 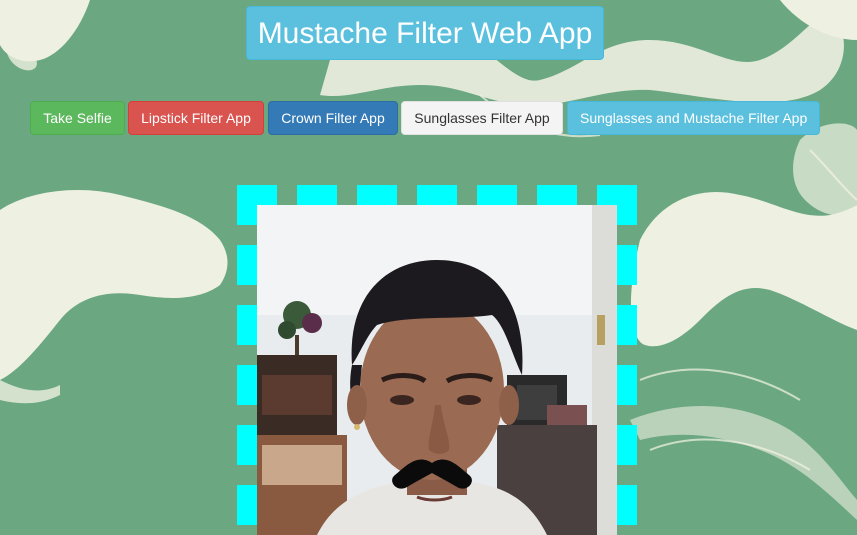 I want to click on sunglasses-mustache-filter-button: Sunglasses and Mustache Filter App, so click(x=693, y=118).